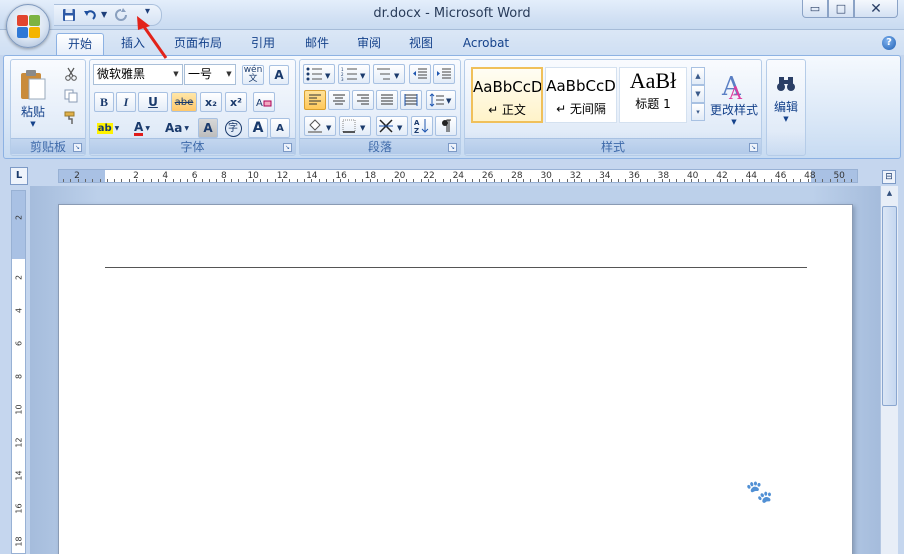 This screenshot has width=904, height=554. What do you see at coordinates (18, 225) in the screenshot?
I see `ruler-top-margin` at bounding box center [18, 225].